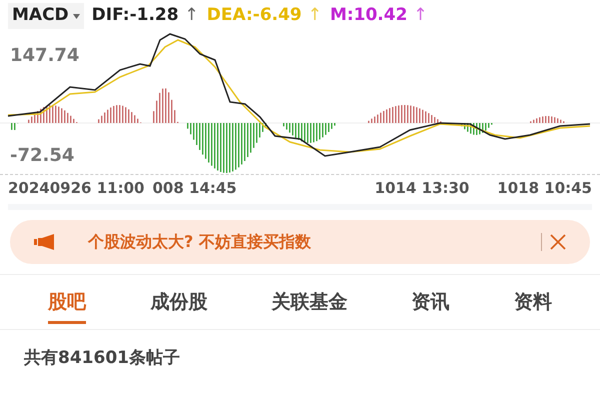 Image resolution: width=600 pixels, height=400 pixels. I want to click on indicator-value: DIF:-1.28 ↑, so click(145, 16).